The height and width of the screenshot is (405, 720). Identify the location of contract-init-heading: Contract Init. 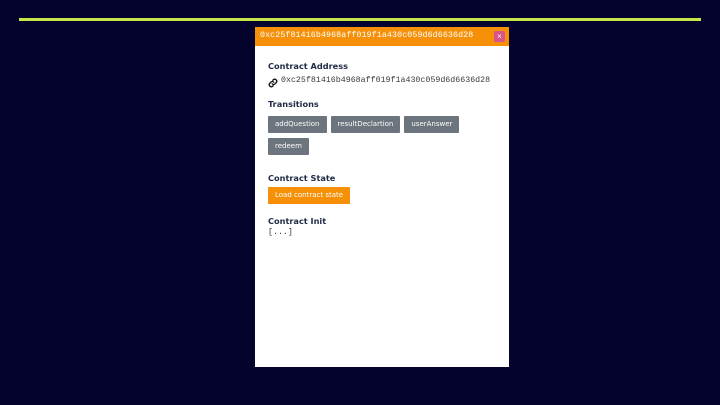
(297, 221).